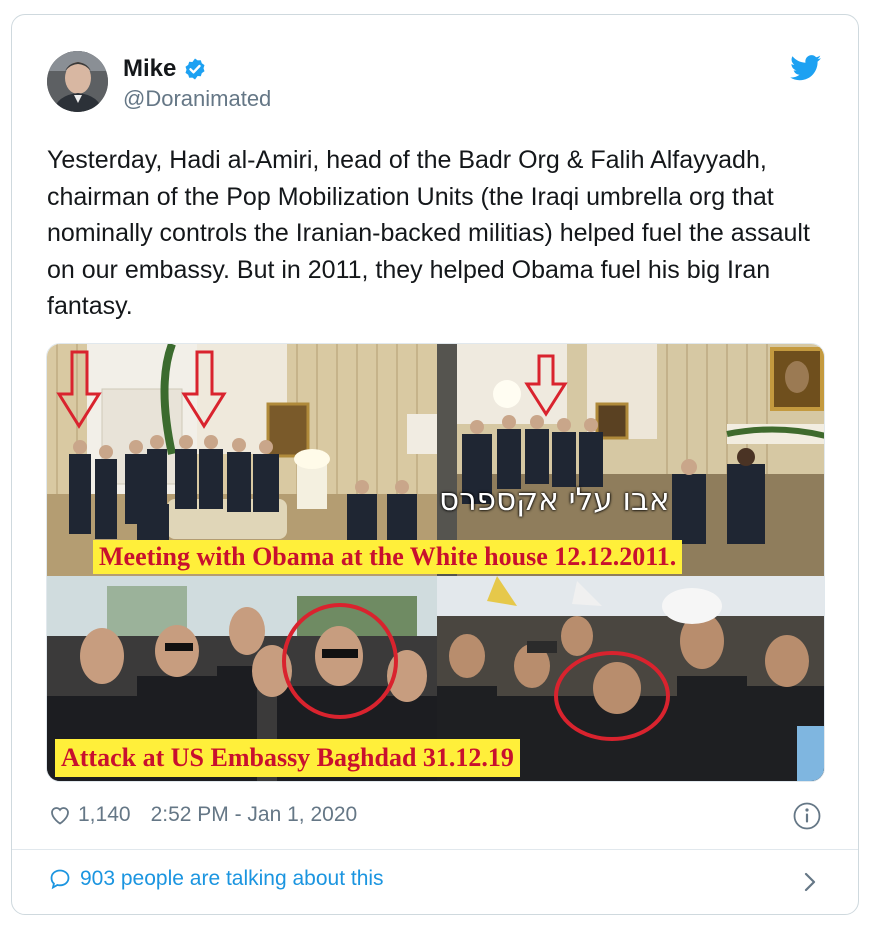 Image resolution: width=872 pixels, height=930 pixels. Describe the element at coordinates (287, 758) in the screenshot. I see `caption-attack: Attack at US Embassy Baghdad 31.12.19` at that location.